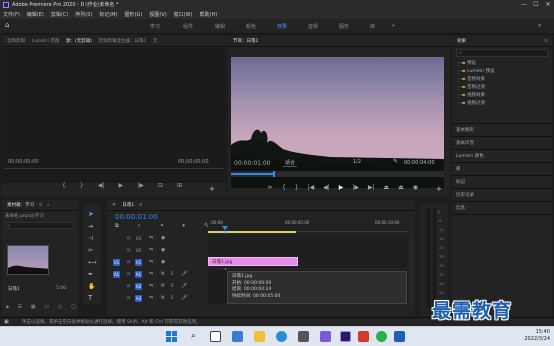 The width and height of the screenshot is (554, 346). I want to click on workspace-audio: 音频, so click(313, 26).